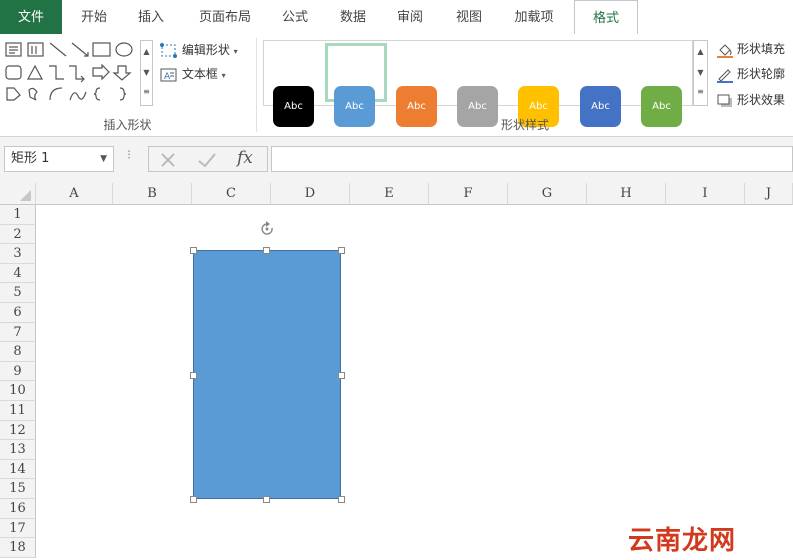 This screenshot has height=560, width=793. I want to click on rotate-handle-icon, so click(267, 231).